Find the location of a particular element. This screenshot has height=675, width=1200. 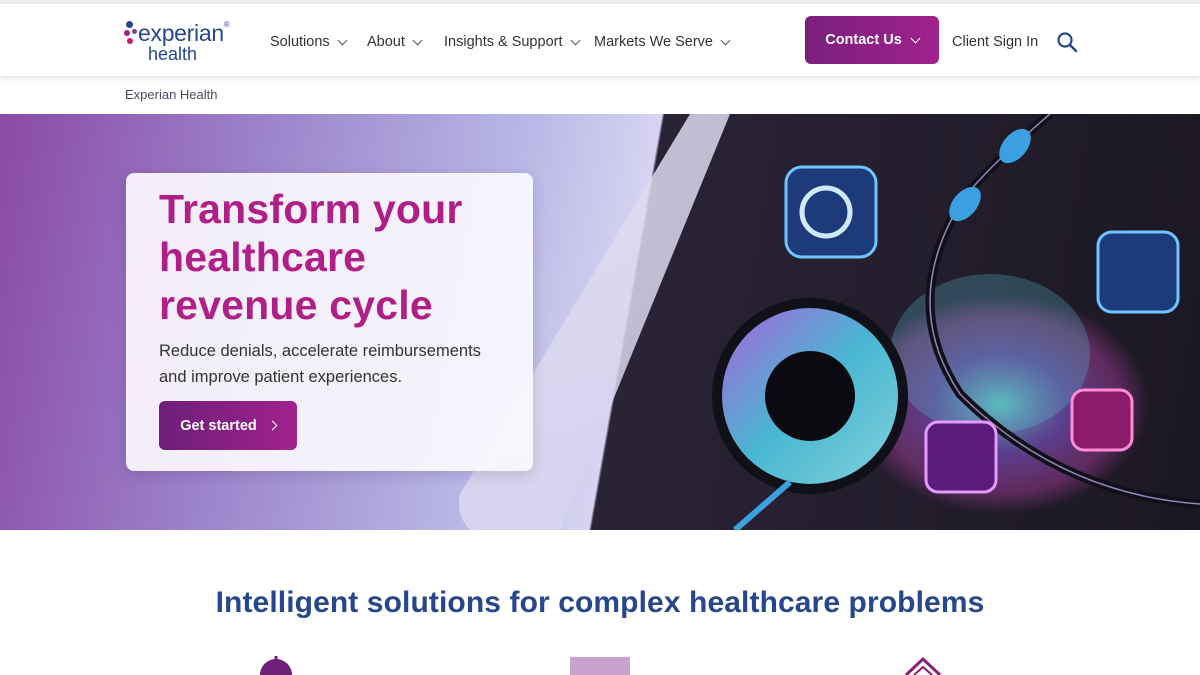

nav-label: Insights & Support is located at coordinates (503, 42).